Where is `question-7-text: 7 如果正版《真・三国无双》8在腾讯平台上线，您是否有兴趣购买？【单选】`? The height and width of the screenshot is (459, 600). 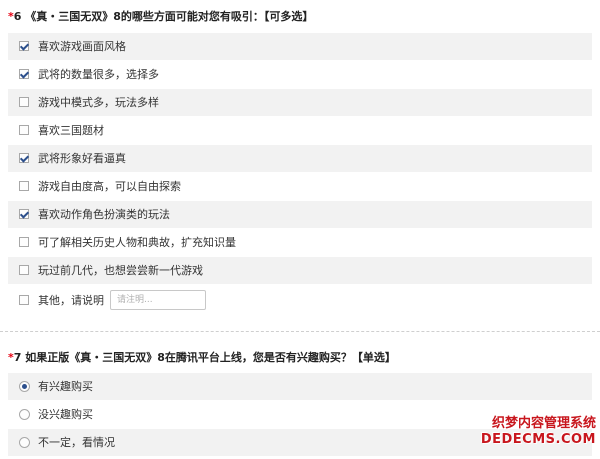 question-7-text: 7 如果正版《真・三国无双》8在腾讯平台上线，您是否有兴趣购买？【单选】 is located at coordinates (204, 357).